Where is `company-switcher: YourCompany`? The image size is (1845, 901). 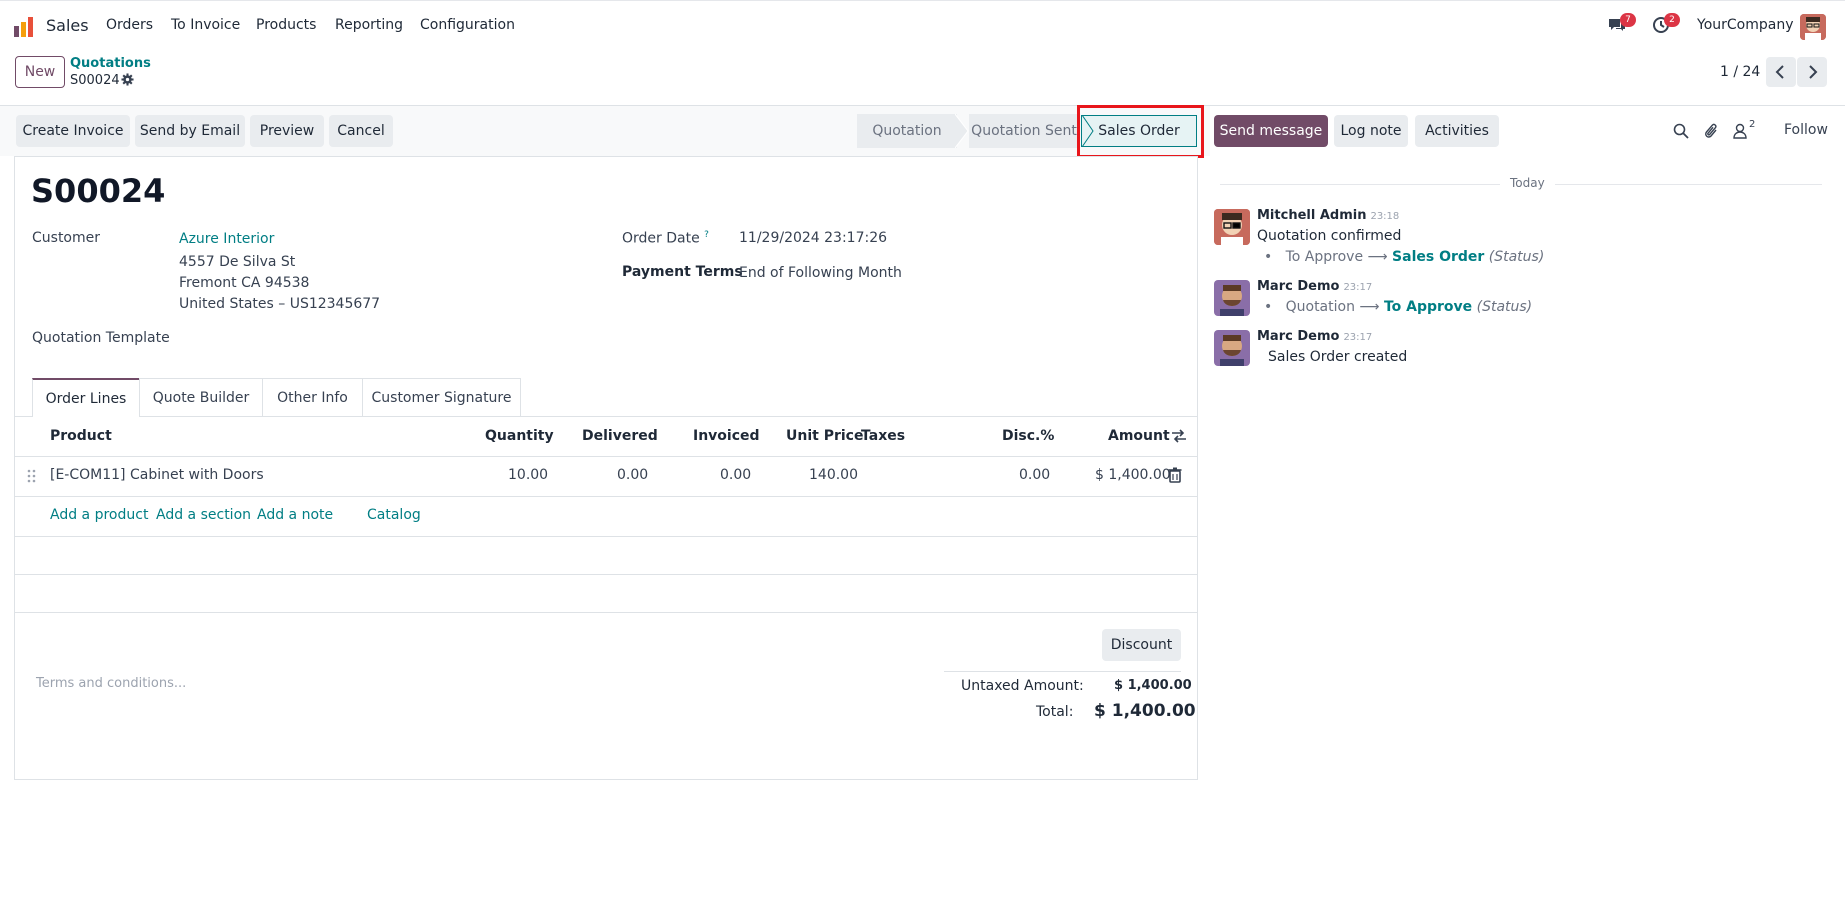 company-switcher: YourCompany is located at coordinates (1745, 25).